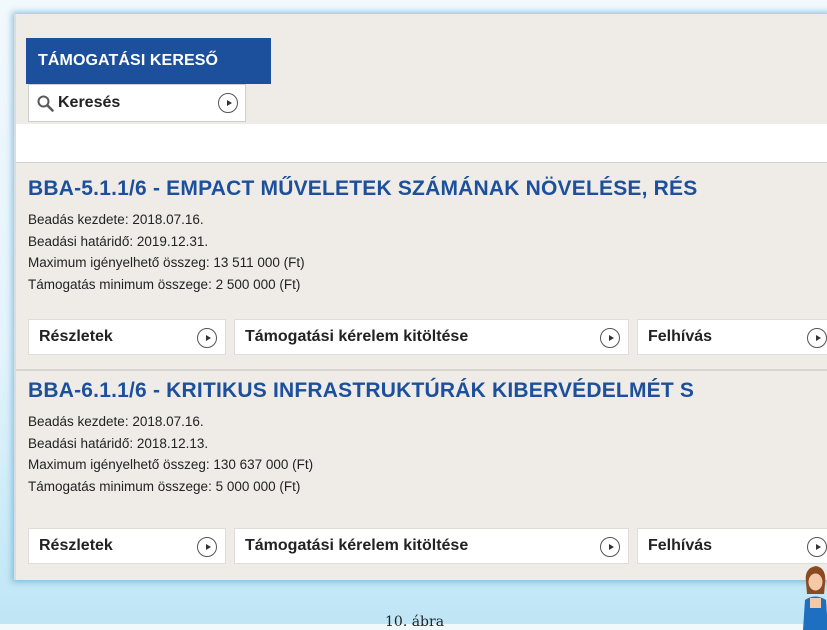 The image size is (827, 630). What do you see at coordinates (228, 103) in the screenshot?
I see `search-go-icon` at bounding box center [228, 103].